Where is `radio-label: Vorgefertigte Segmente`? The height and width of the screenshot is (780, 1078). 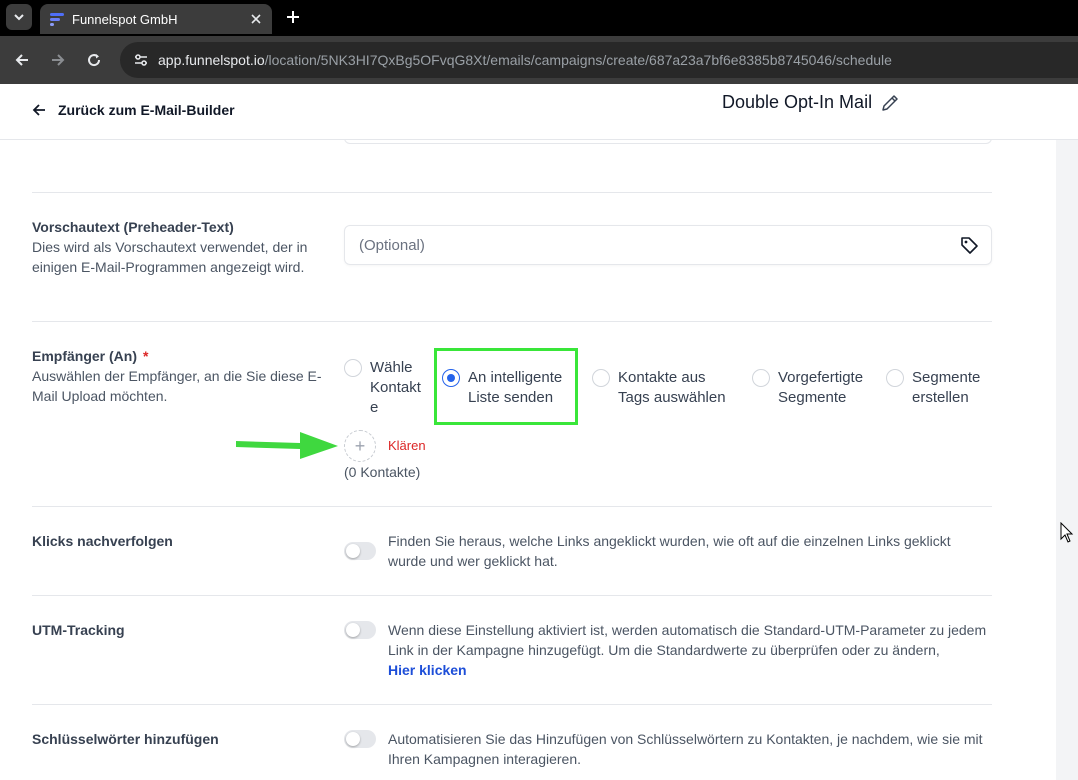
radio-label: Vorgefertigte Segmente is located at coordinates (821, 387).